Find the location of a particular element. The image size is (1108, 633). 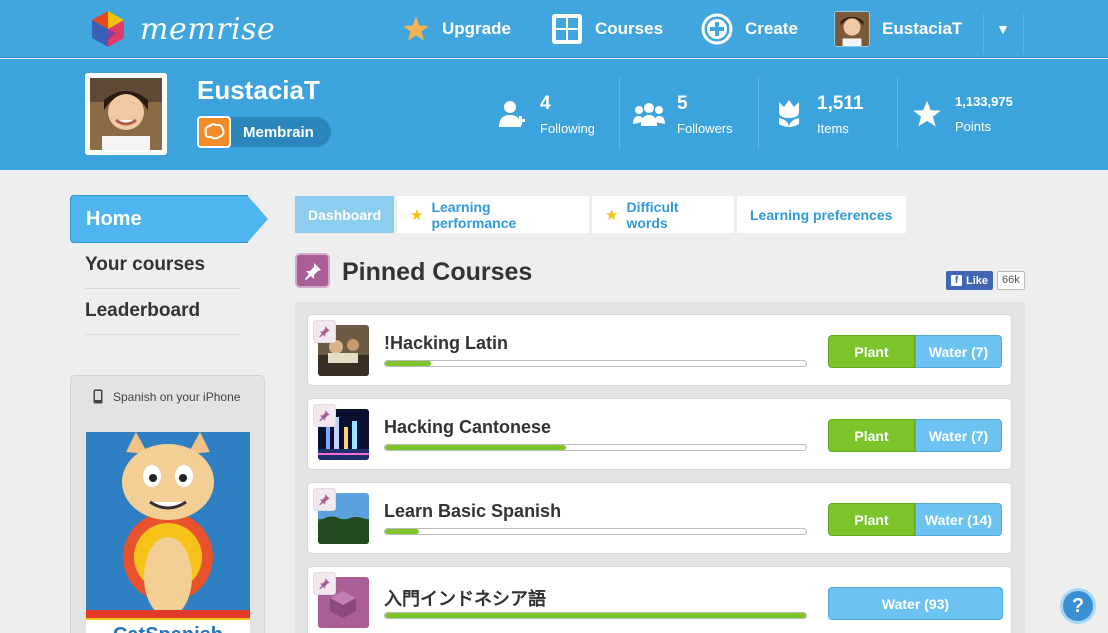

tab-difficult-words: ★ Difficult words is located at coordinates (663, 214).